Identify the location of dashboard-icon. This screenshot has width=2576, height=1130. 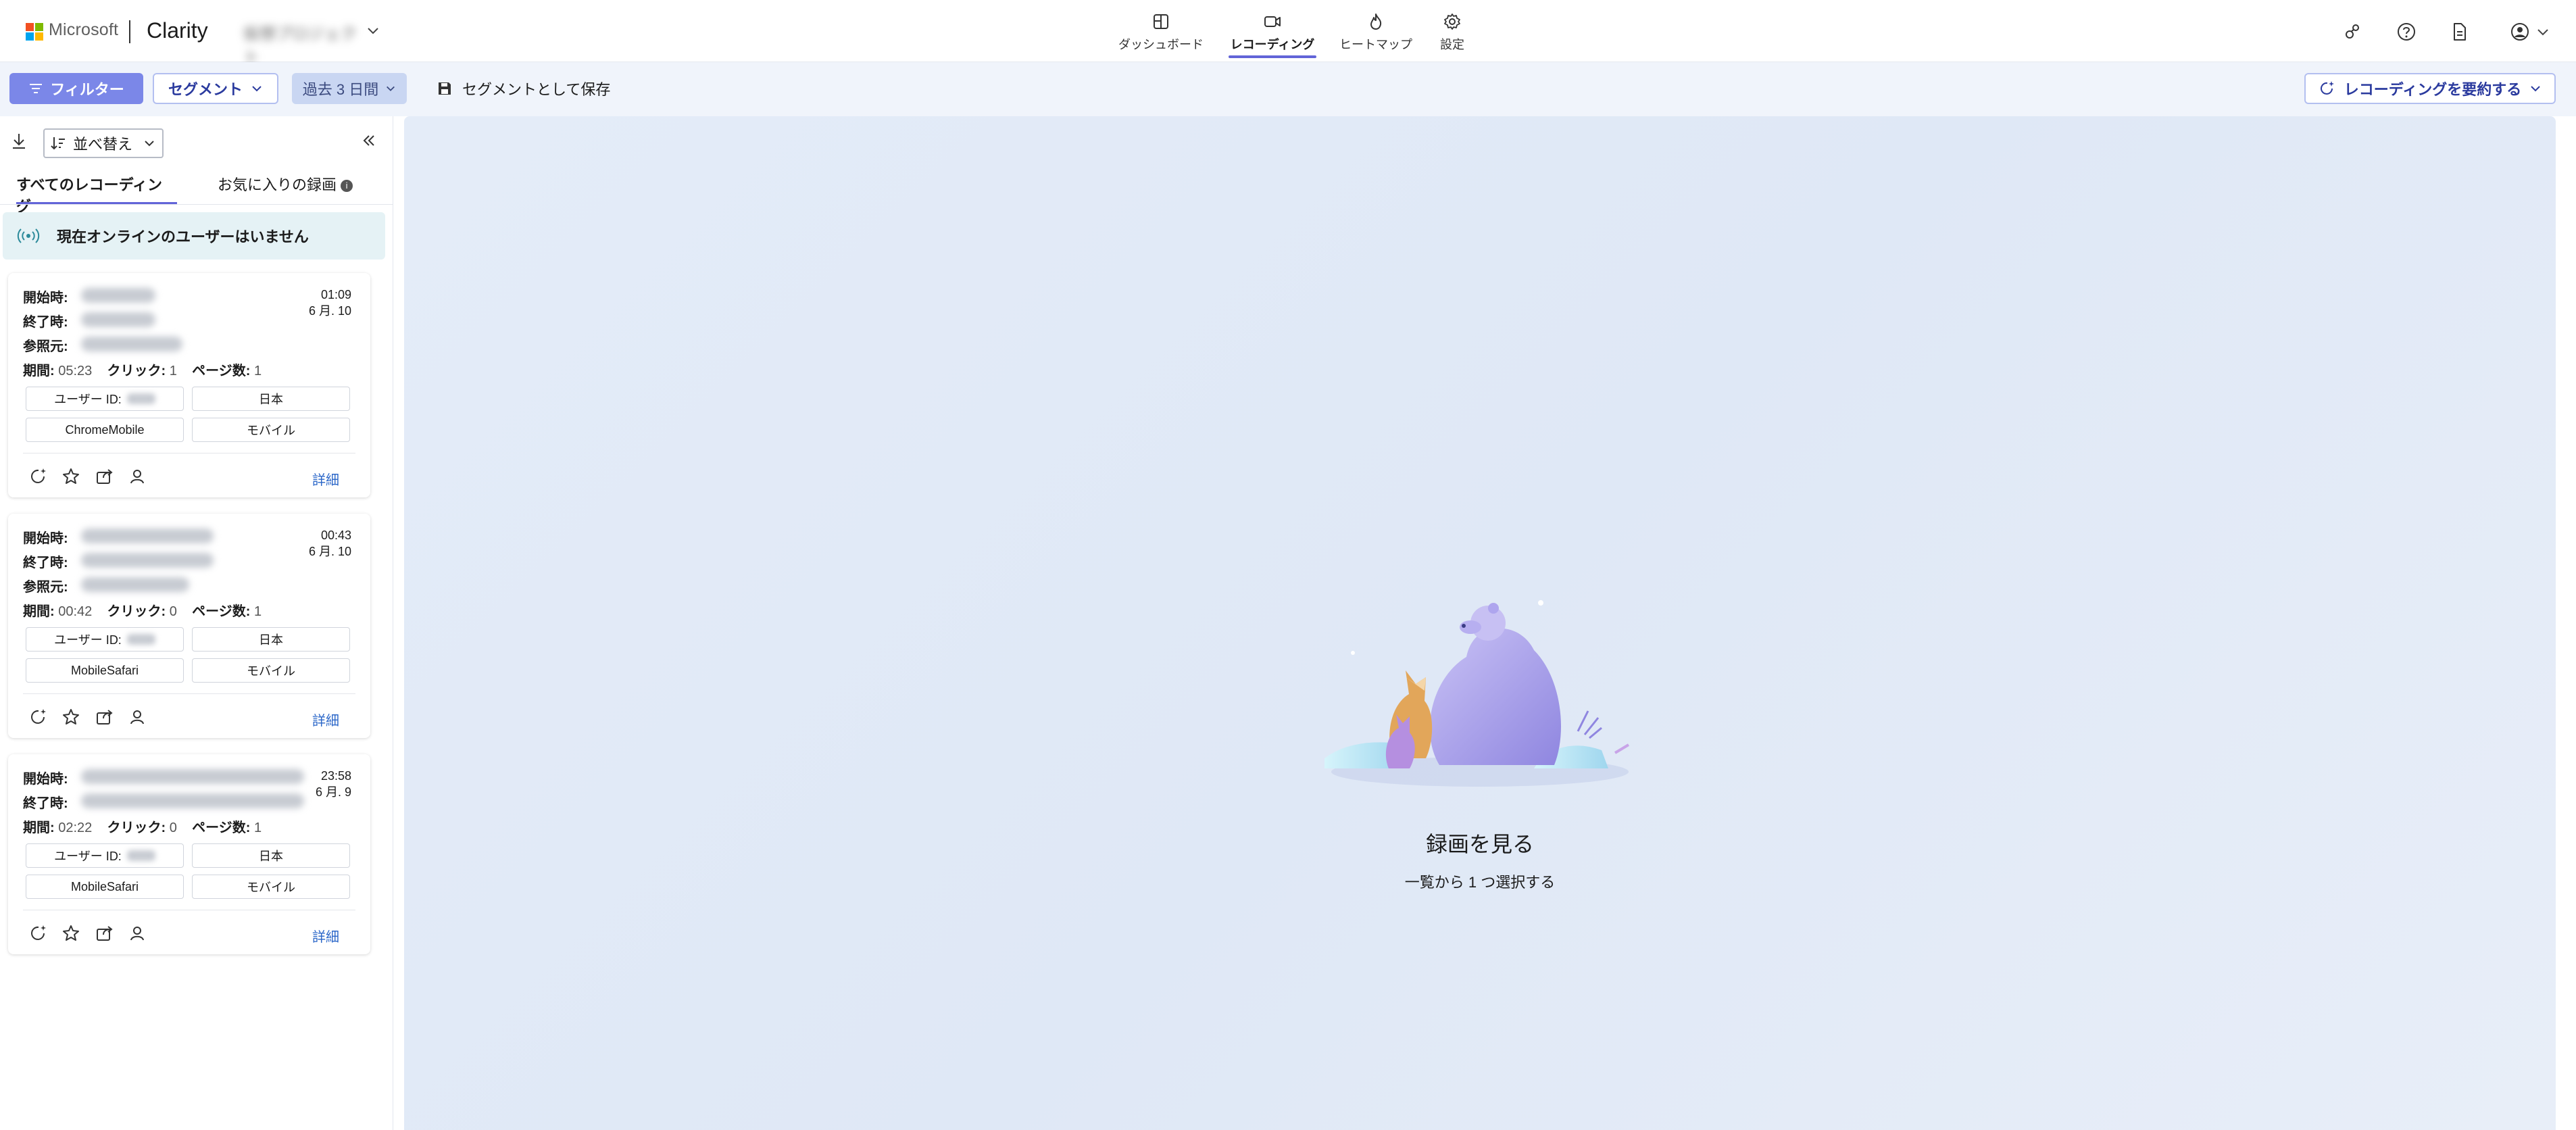
(1161, 21).